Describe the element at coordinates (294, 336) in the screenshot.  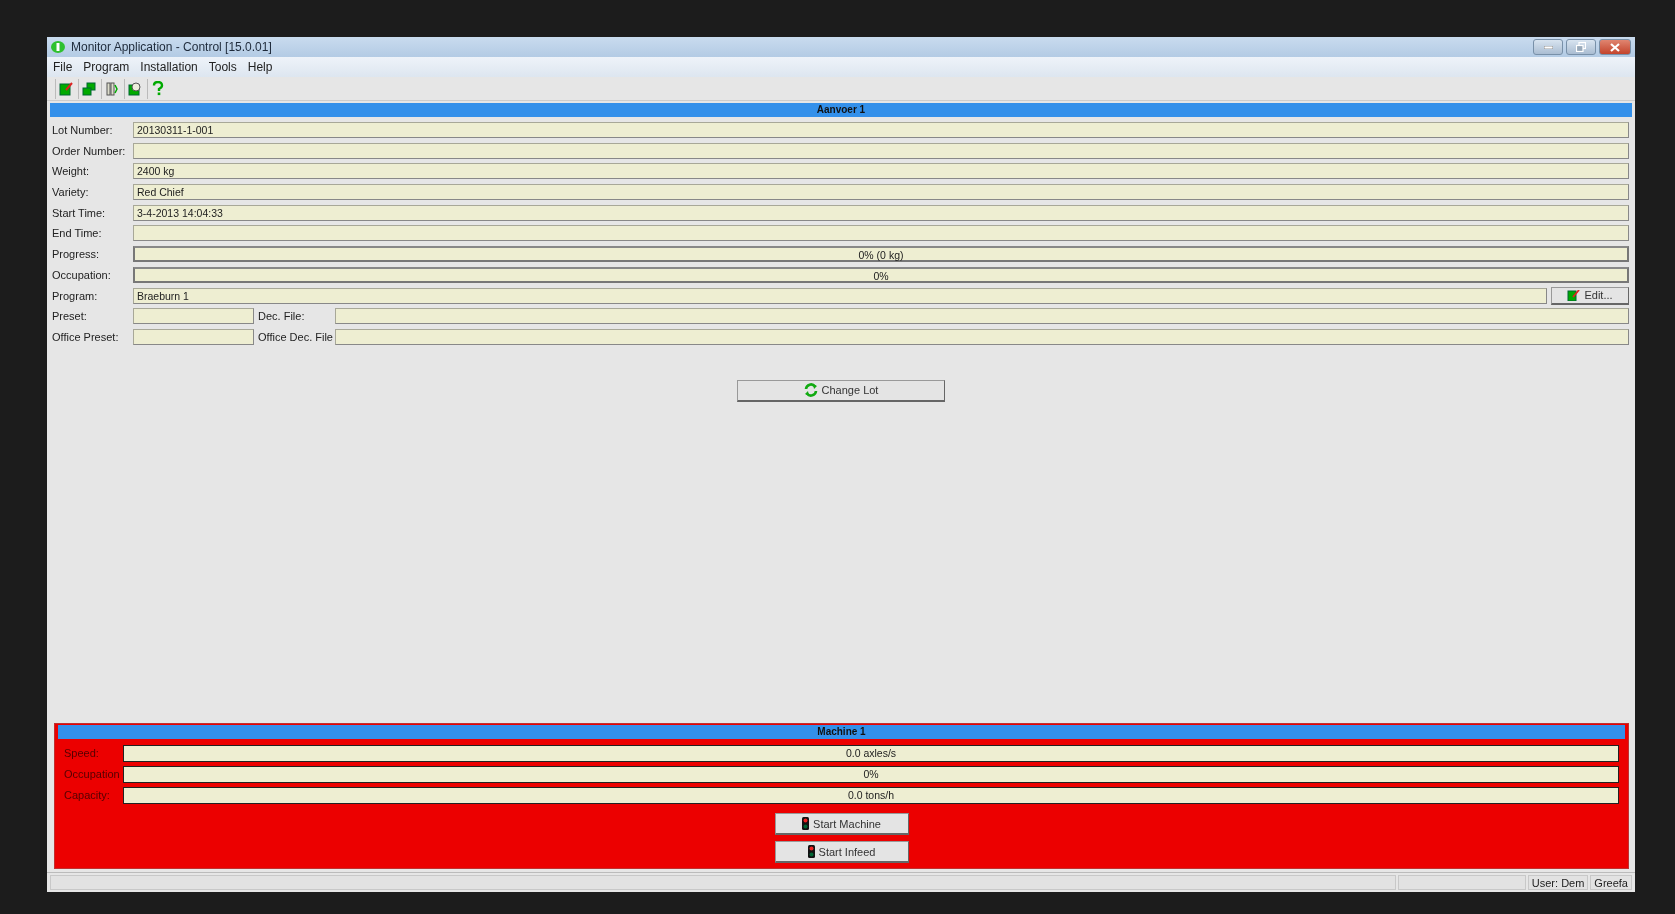
I see `field-label: Office Dec. File` at that location.